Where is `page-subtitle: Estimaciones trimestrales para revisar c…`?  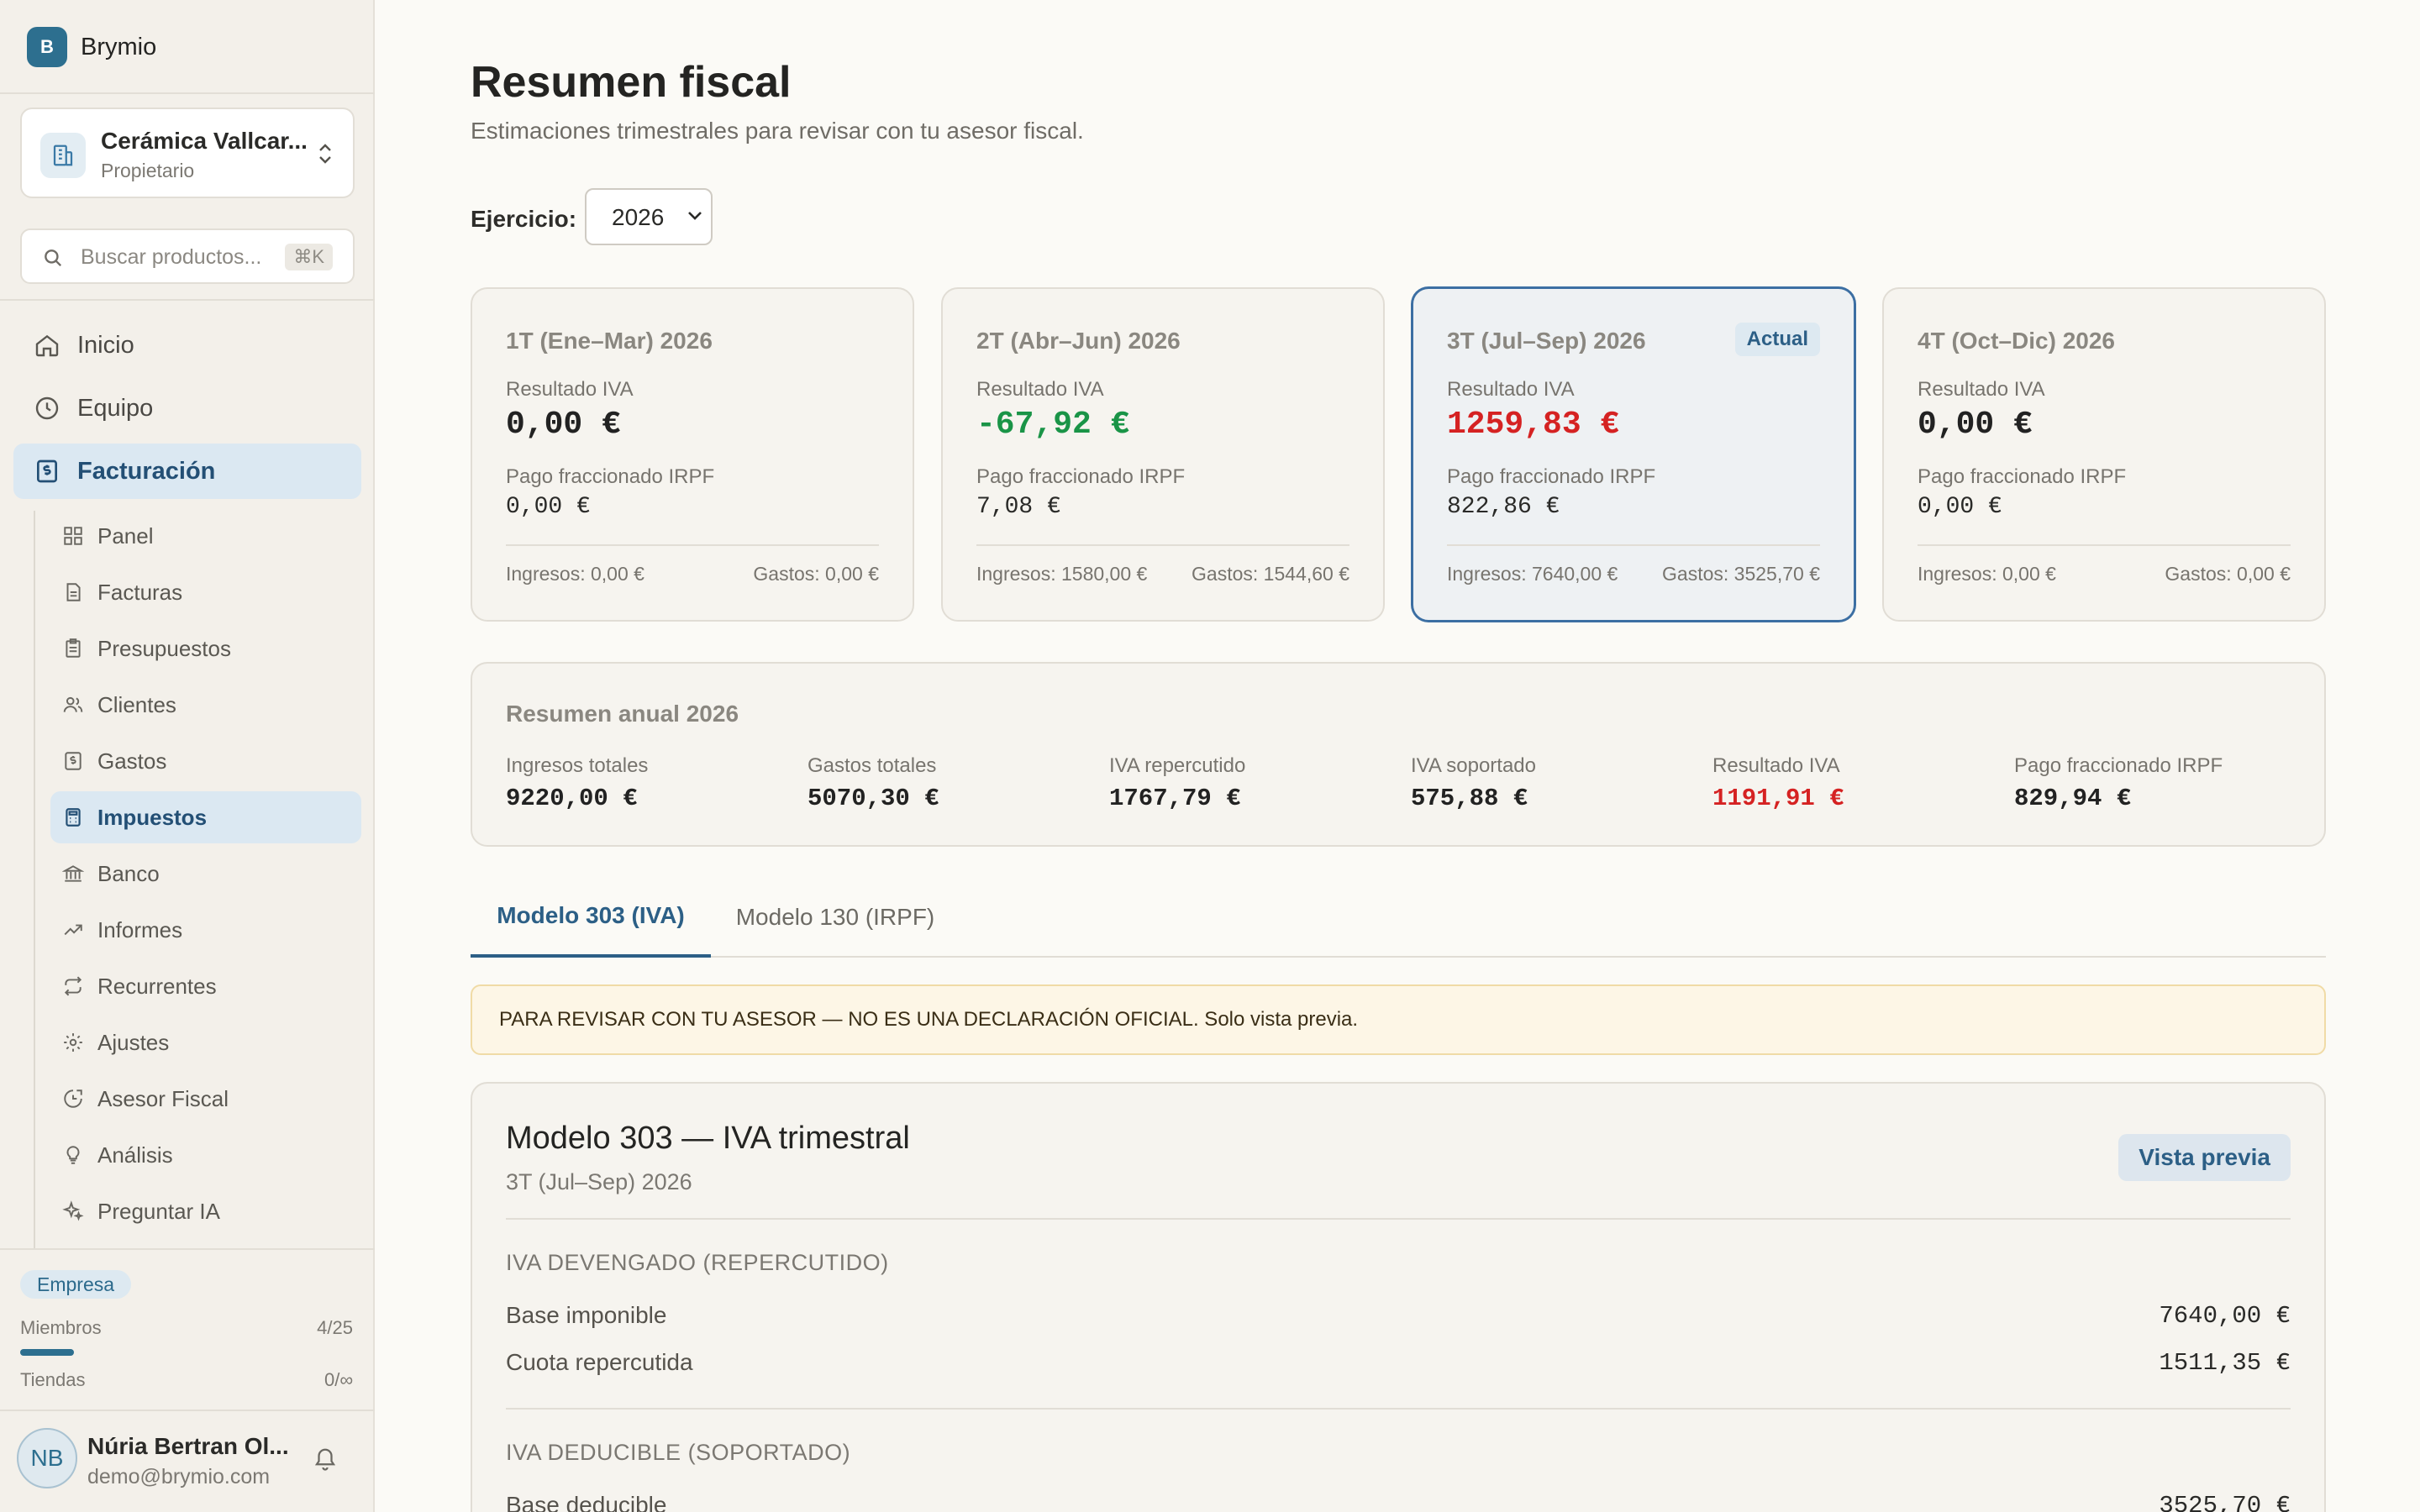
page-subtitle: Estimaciones trimestrales para revisar c… is located at coordinates (778, 131).